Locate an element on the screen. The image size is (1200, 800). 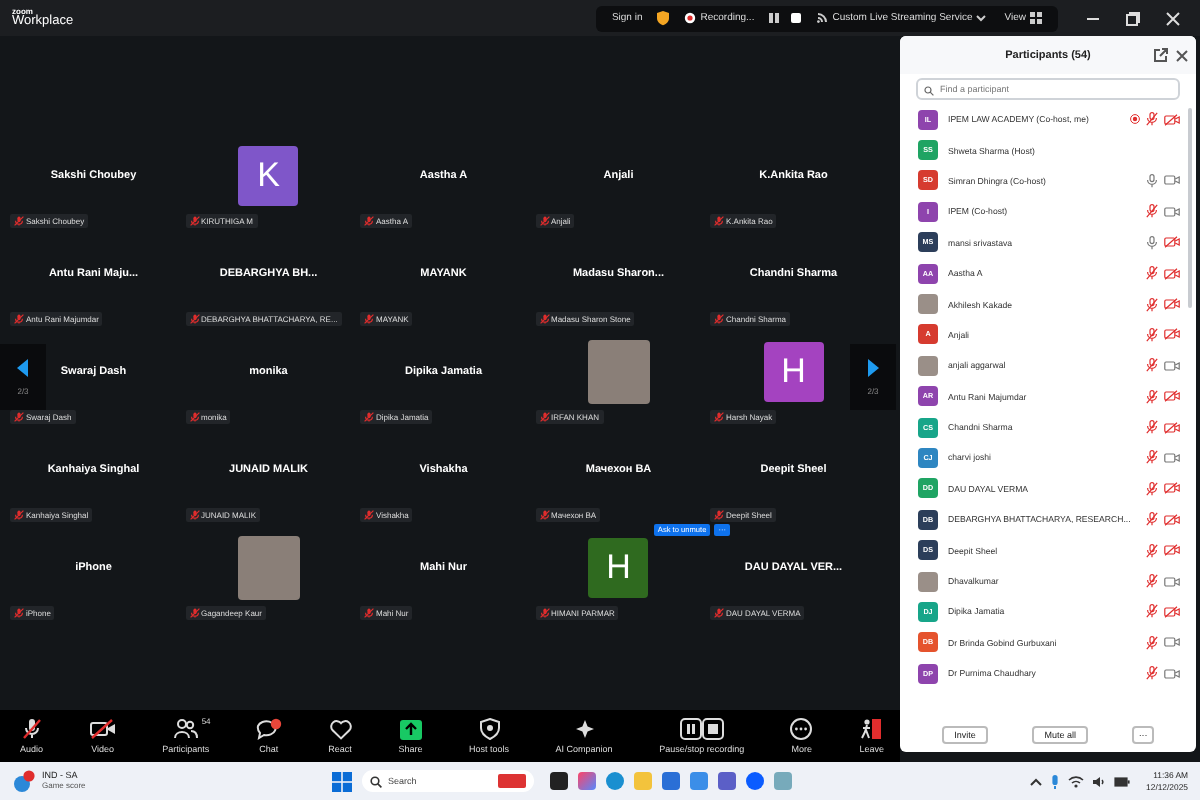
battery-icon is located at coordinates (1122, 781).